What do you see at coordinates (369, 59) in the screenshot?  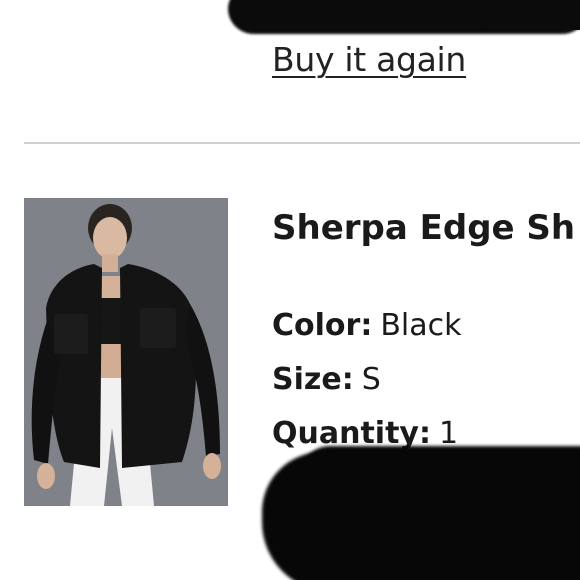 I see `buy-it-again-link: Buy it again` at bounding box center [369, 59].